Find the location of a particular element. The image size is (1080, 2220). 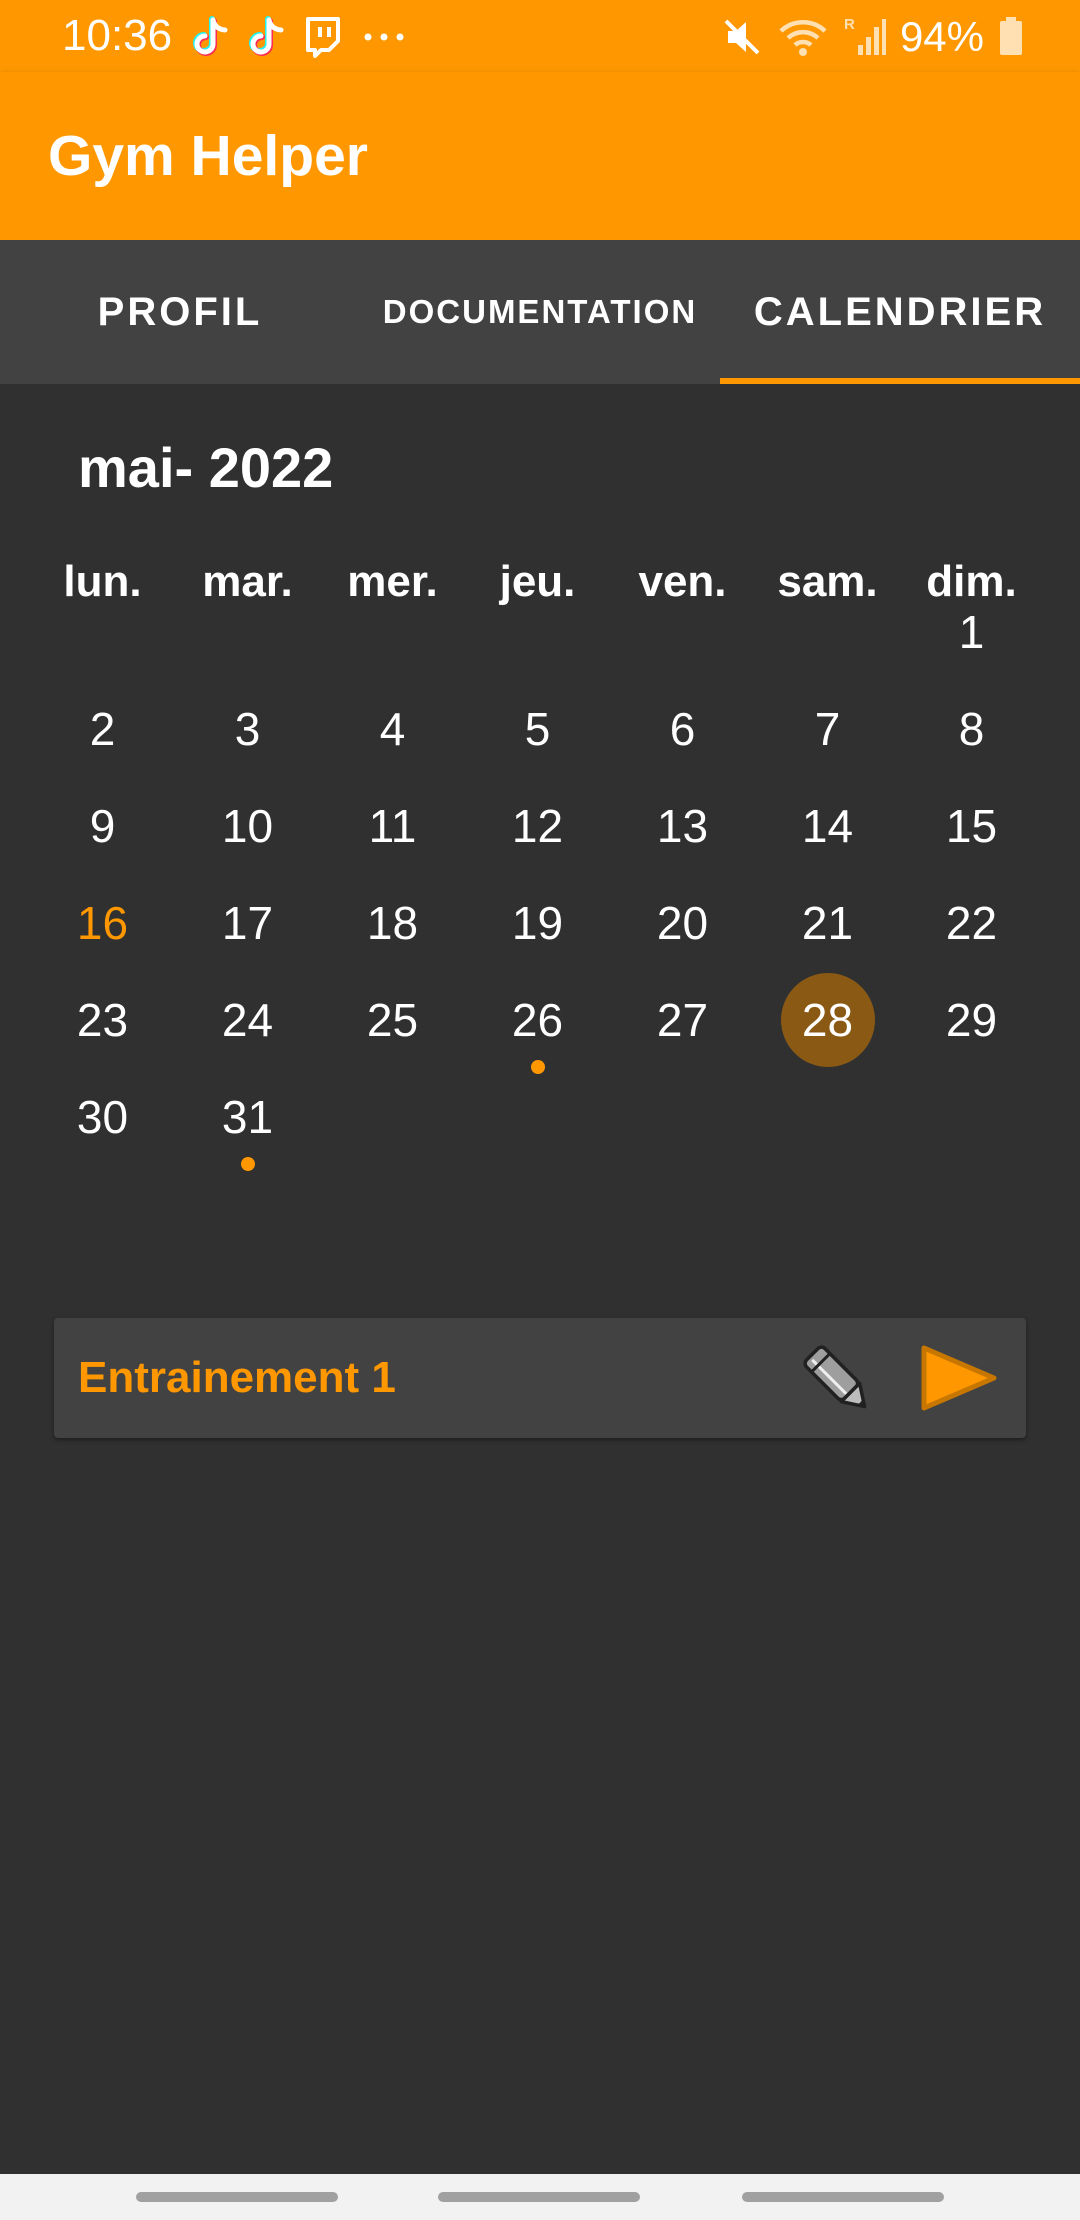

calendar-day-number: 22 is located at coordinates (971, 923).